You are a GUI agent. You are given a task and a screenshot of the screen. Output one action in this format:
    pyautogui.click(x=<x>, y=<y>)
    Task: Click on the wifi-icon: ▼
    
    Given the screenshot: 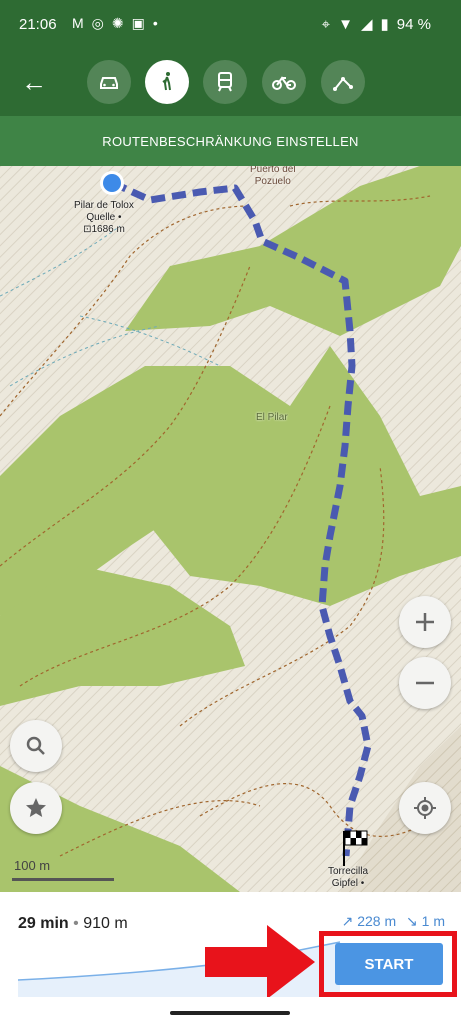 What is the action you would take?
    pyautogui.click(x=345, y=24)
    